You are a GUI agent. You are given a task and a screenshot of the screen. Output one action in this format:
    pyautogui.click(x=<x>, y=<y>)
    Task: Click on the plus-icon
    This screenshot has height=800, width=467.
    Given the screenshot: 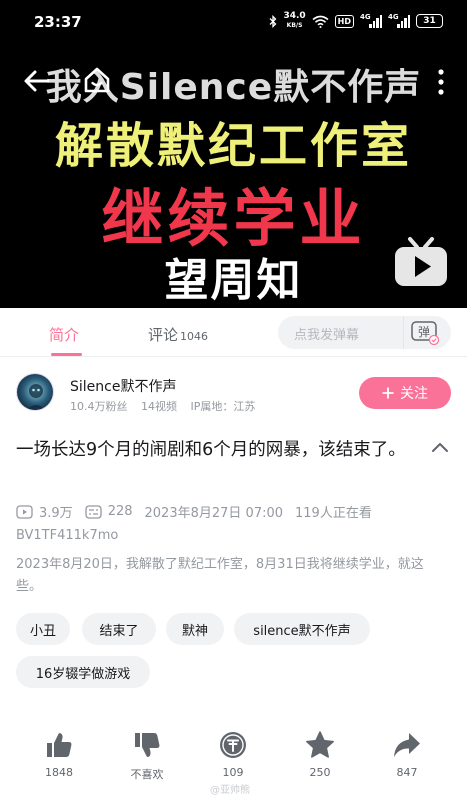 What is the action you would take?
    pyautogui.click(x=388, y=393)
    